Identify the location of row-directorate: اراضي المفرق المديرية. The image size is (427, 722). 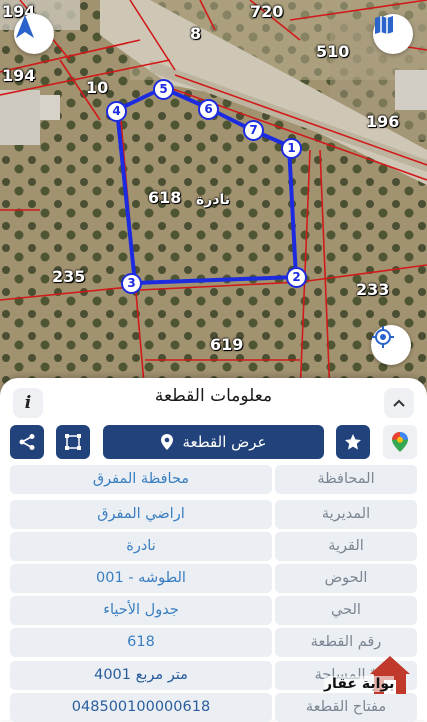
(213, 514).